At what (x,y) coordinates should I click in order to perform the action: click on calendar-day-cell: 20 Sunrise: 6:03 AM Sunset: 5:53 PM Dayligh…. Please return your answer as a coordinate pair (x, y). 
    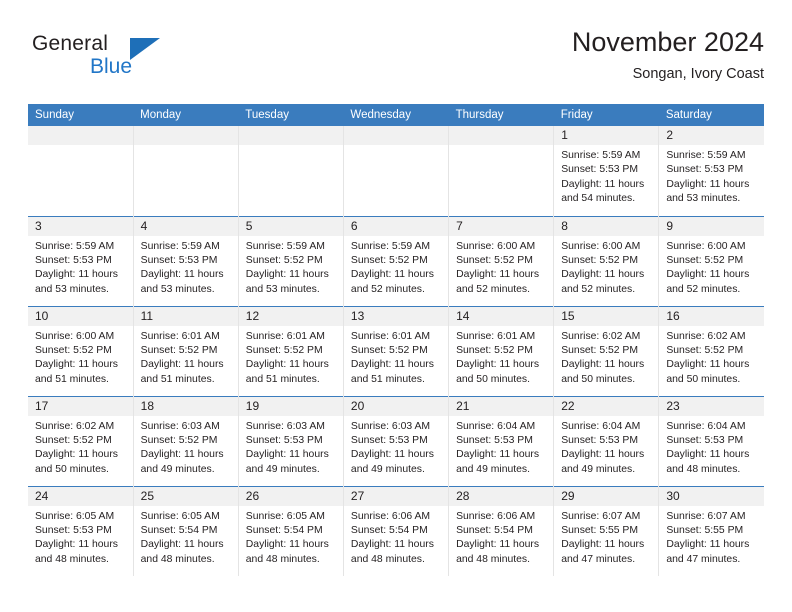
    Looking at the image, I should click on (396, 440).